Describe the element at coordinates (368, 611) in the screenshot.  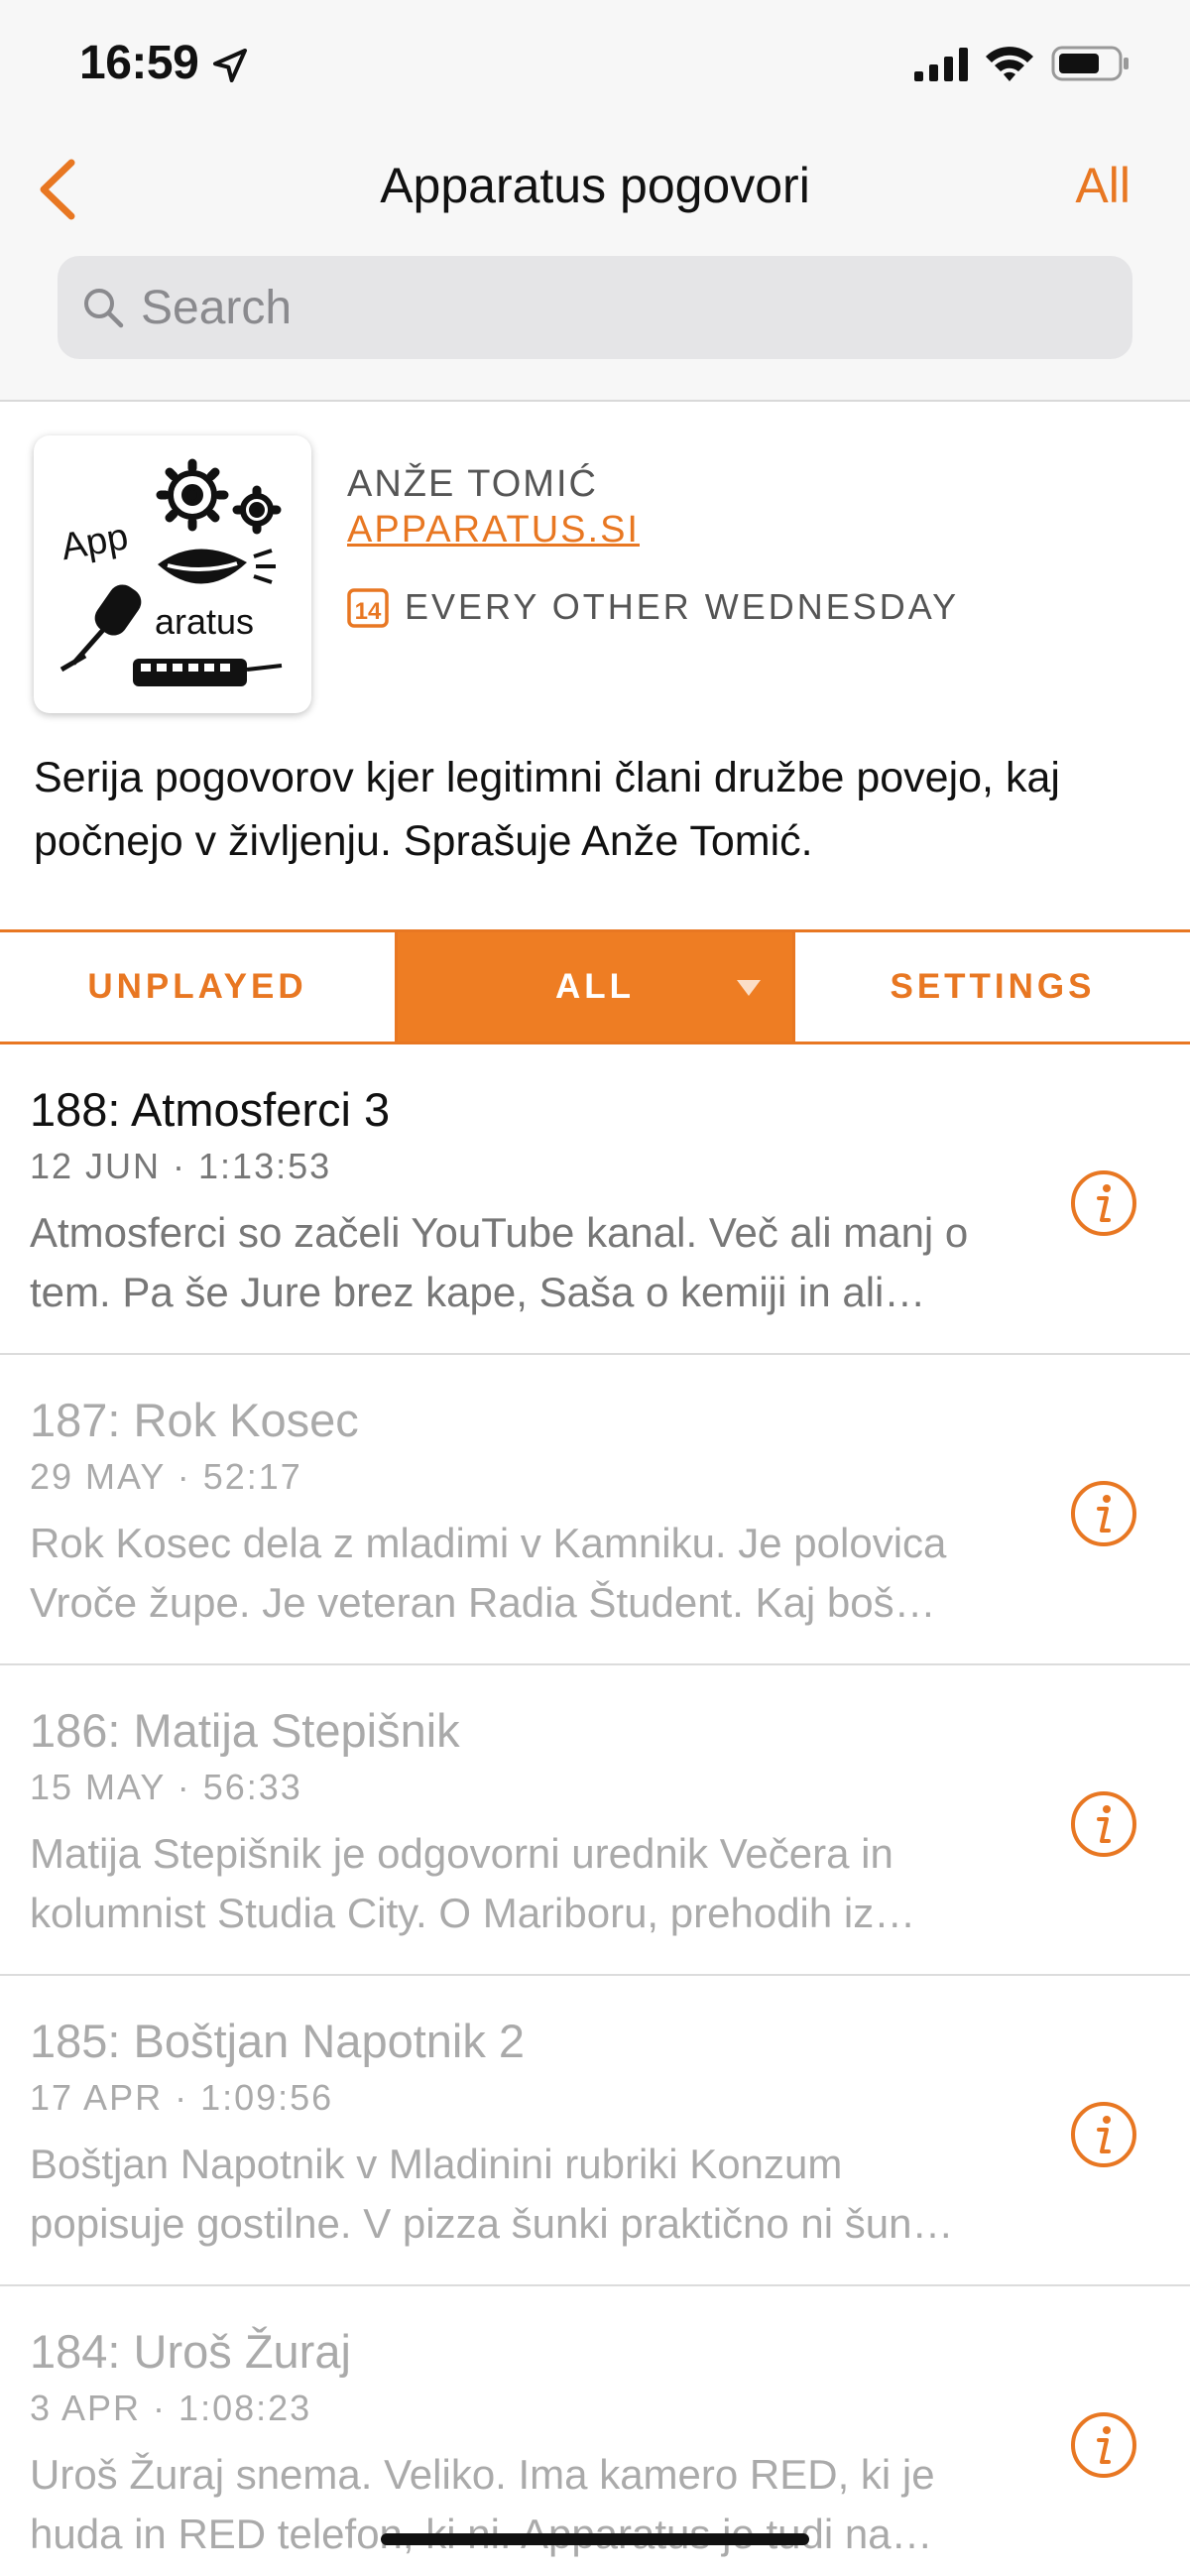
I see `calendar-day: 14` at that location.